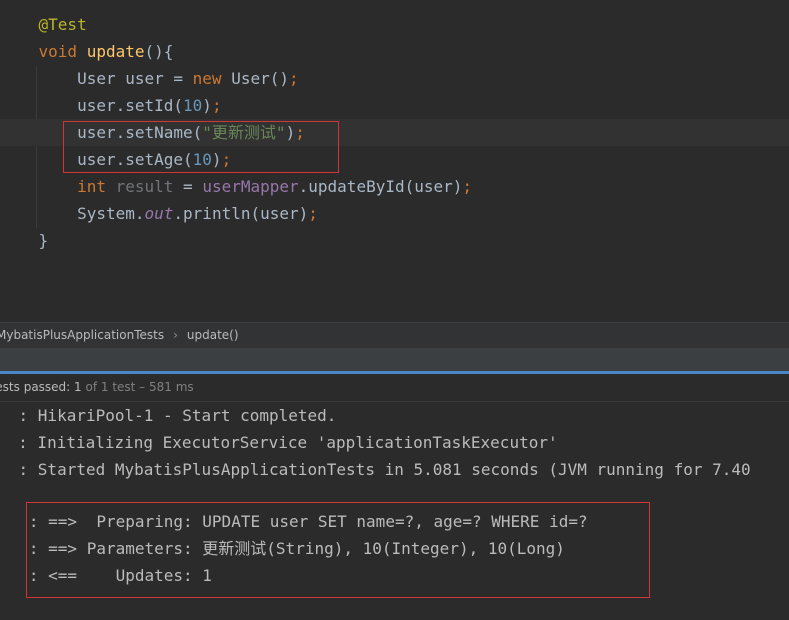 The height and width of the screenshot is (620, 789). Describe the element at coordinates (394, 361) in the screenshot. I see `run-toolbar` at that location.